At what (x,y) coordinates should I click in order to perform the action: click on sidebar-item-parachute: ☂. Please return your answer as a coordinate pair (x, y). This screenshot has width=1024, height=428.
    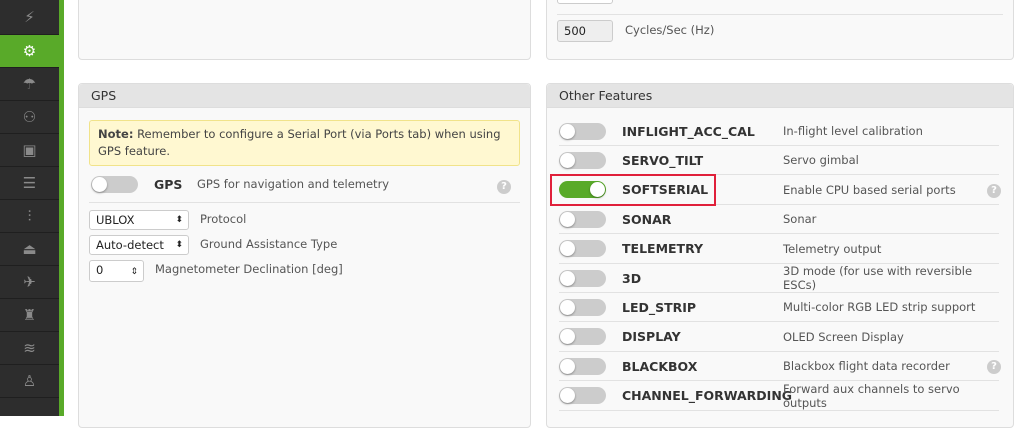
    Looking at the image, I should click on (29, 84).